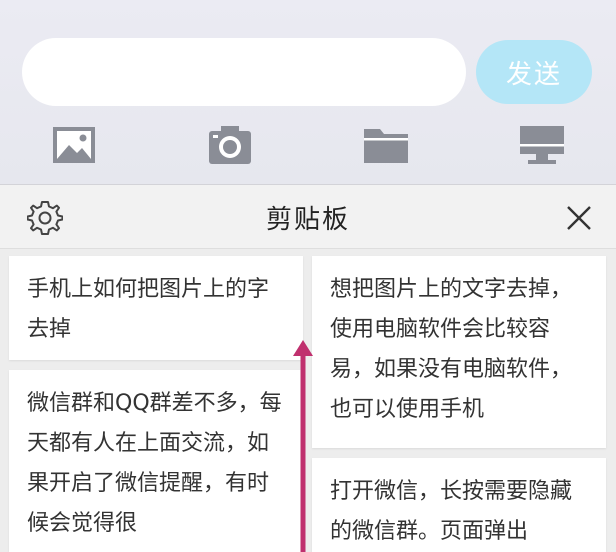  Describe the element at coordinates (459, 505) in the screenshot. I see `clipboard-item: 打开微信，长按需要隐藏的微信群。页面弹出` at that location.